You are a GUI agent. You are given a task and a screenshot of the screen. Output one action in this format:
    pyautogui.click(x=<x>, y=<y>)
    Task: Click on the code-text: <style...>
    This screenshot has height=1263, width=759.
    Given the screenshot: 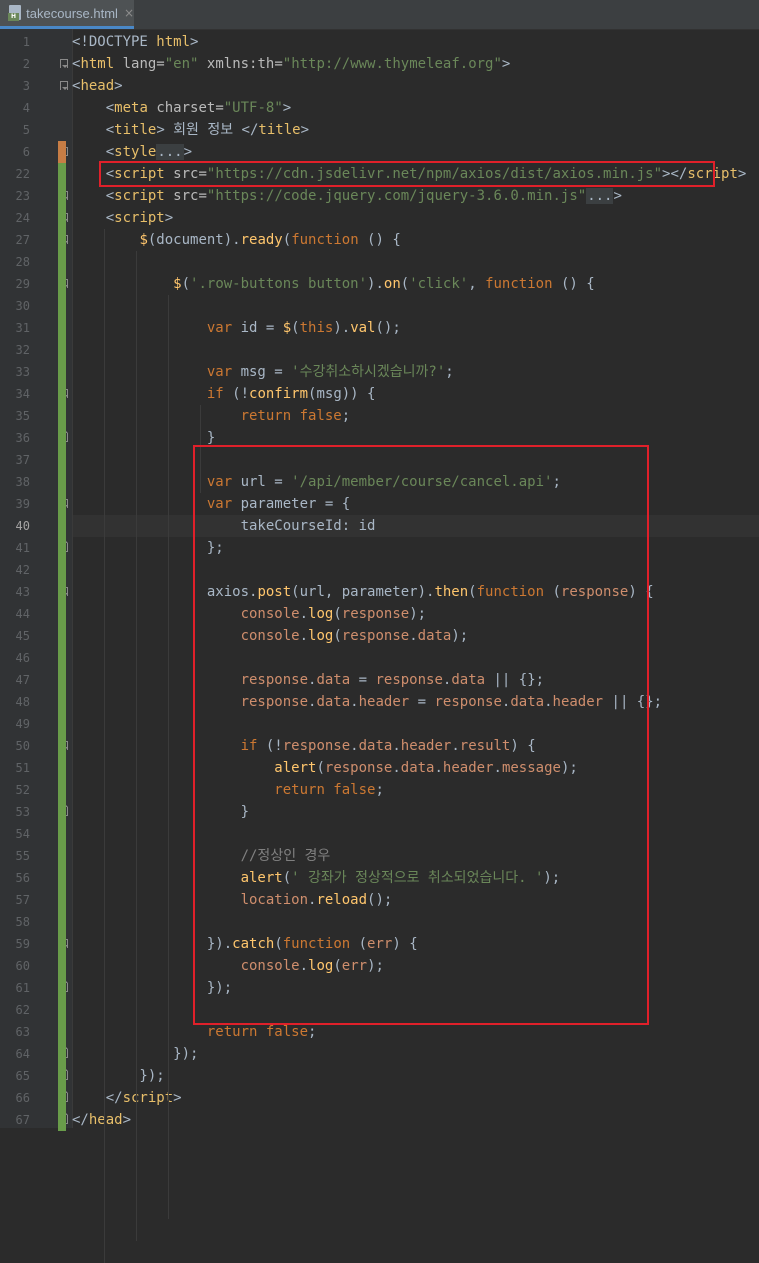 What is the action you would take?
    pyautogui.click(x=132, y=152)
    